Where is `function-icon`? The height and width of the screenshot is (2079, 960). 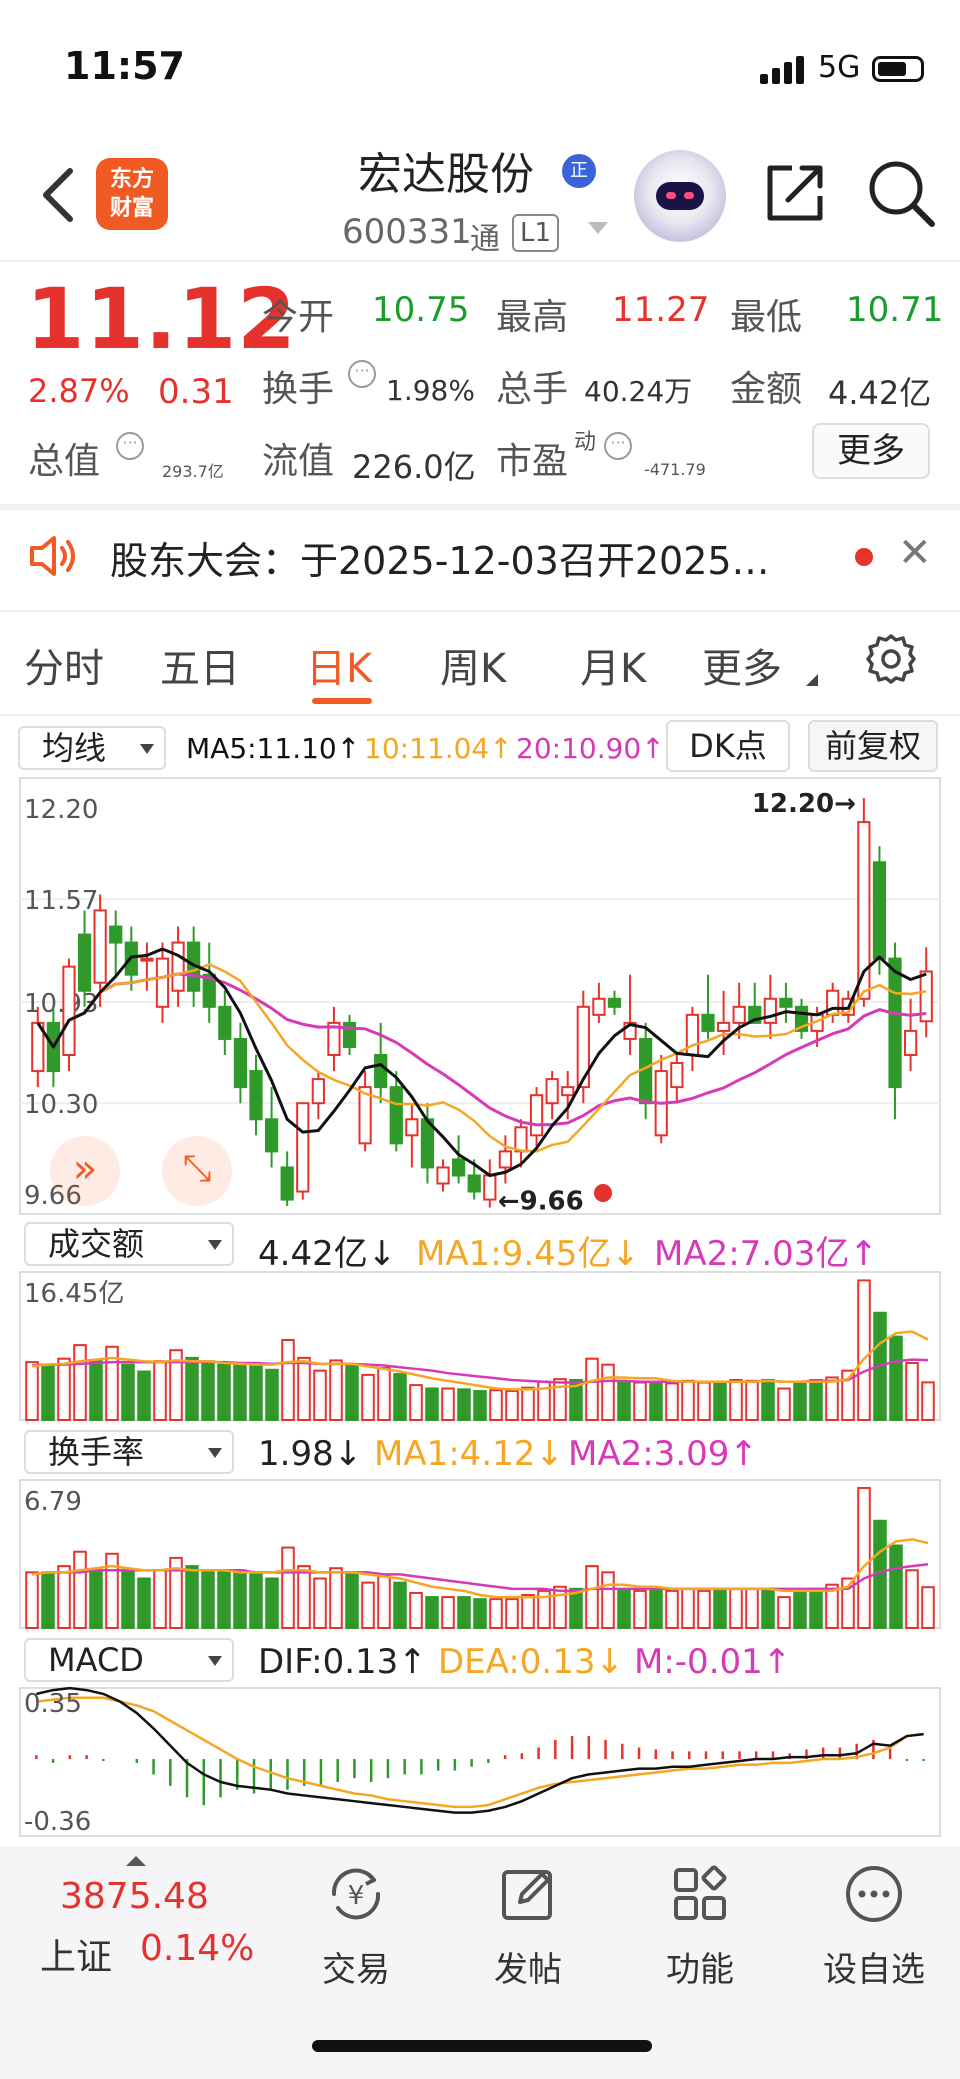 function-icon is located at coordinates (700, 1894).